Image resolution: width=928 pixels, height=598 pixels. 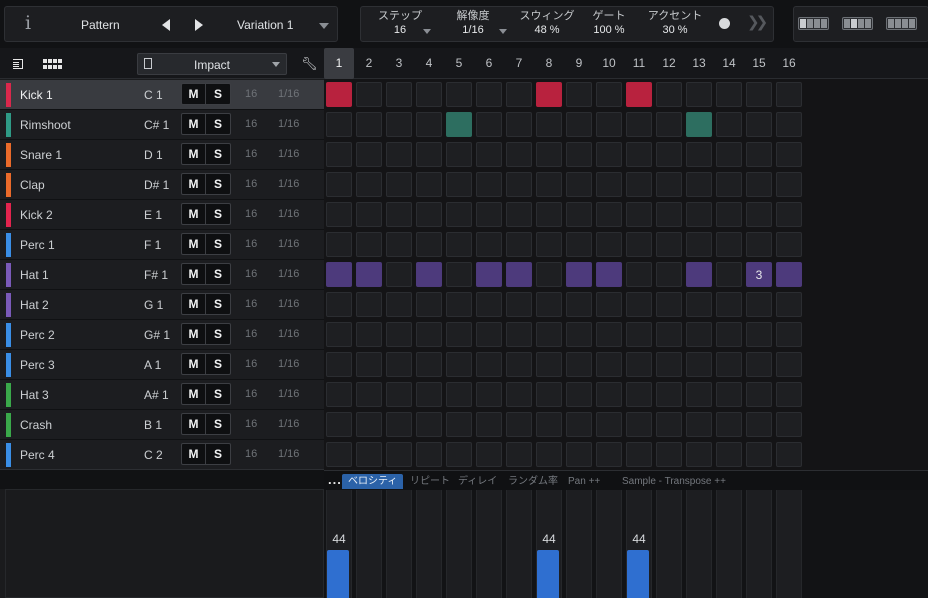 What do you see at coordinates (759, 63) in the screenshot?
I see `step-number: 15` at bounding box center [759, 63].